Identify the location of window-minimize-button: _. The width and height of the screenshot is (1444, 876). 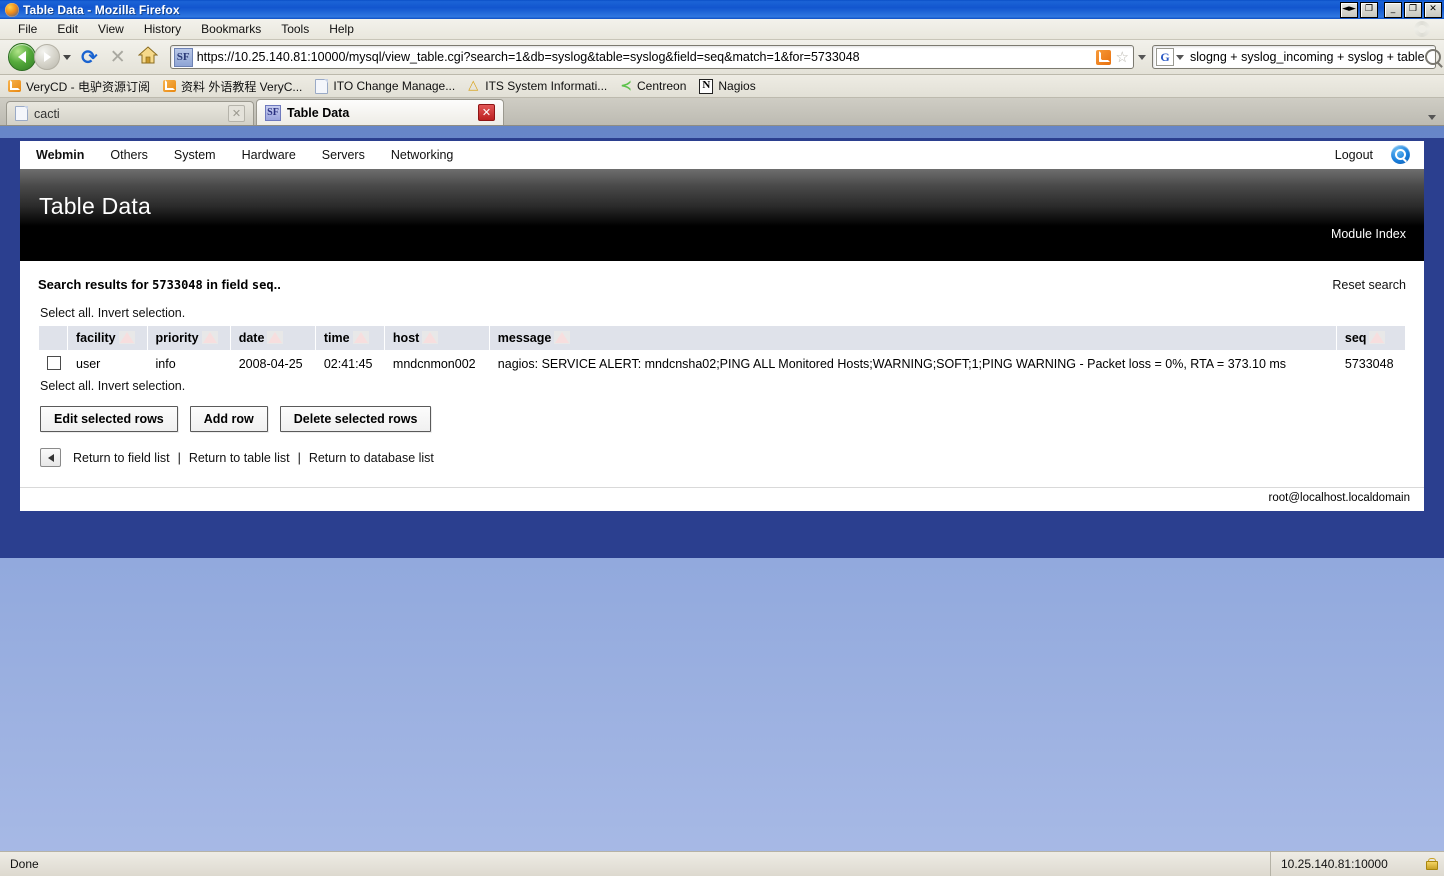
(1393, 10).